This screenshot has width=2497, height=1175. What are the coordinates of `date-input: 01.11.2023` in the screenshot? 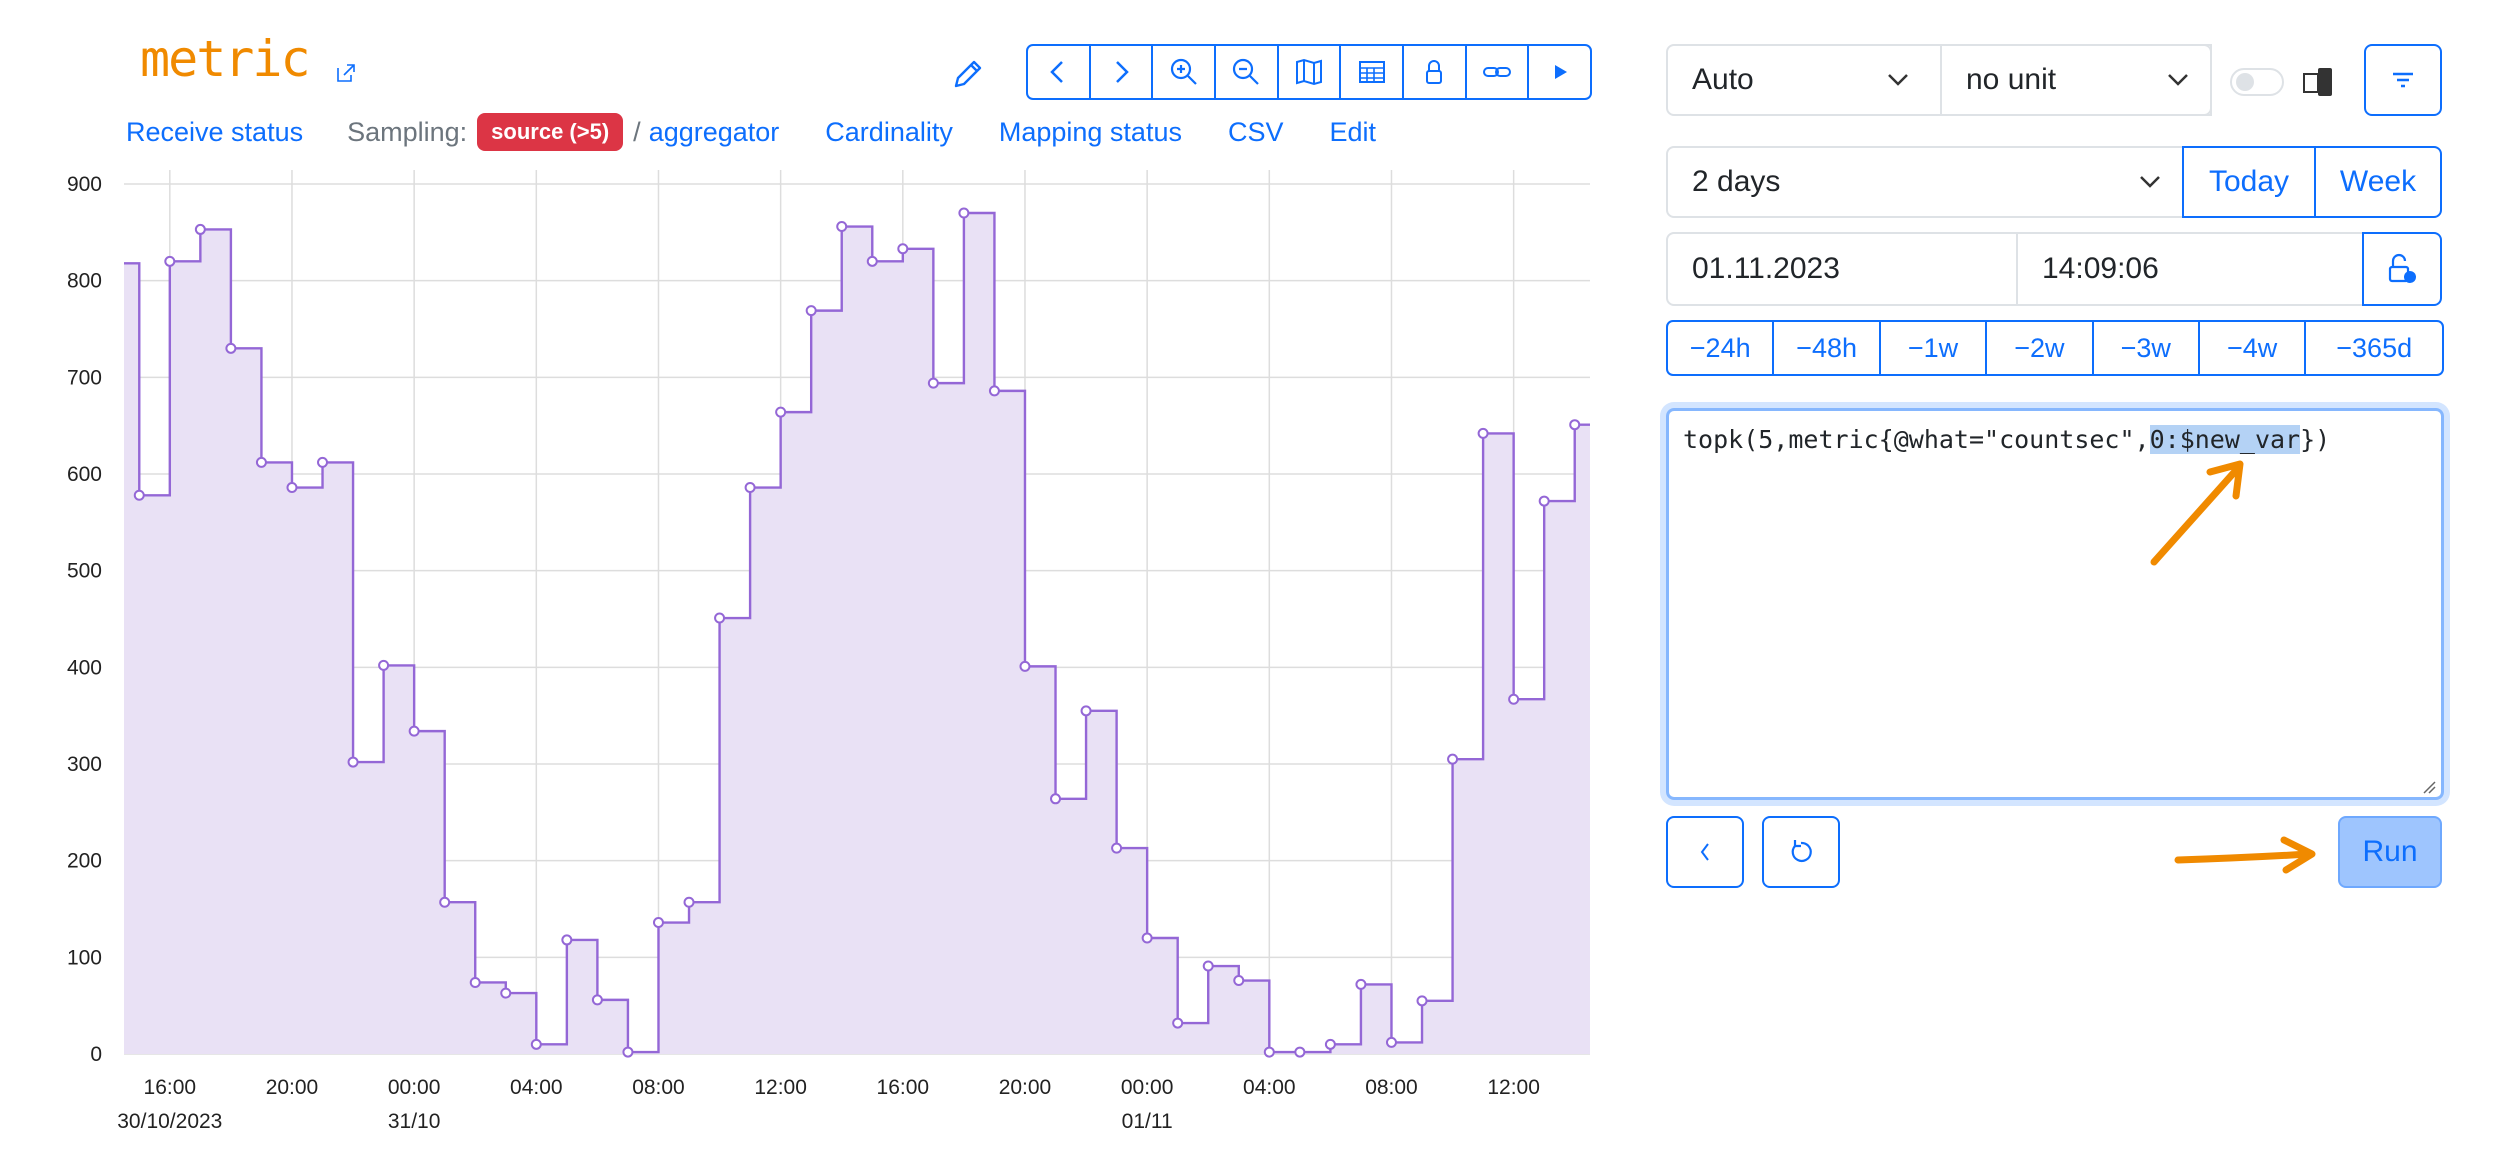 It's located at (1842, 269).